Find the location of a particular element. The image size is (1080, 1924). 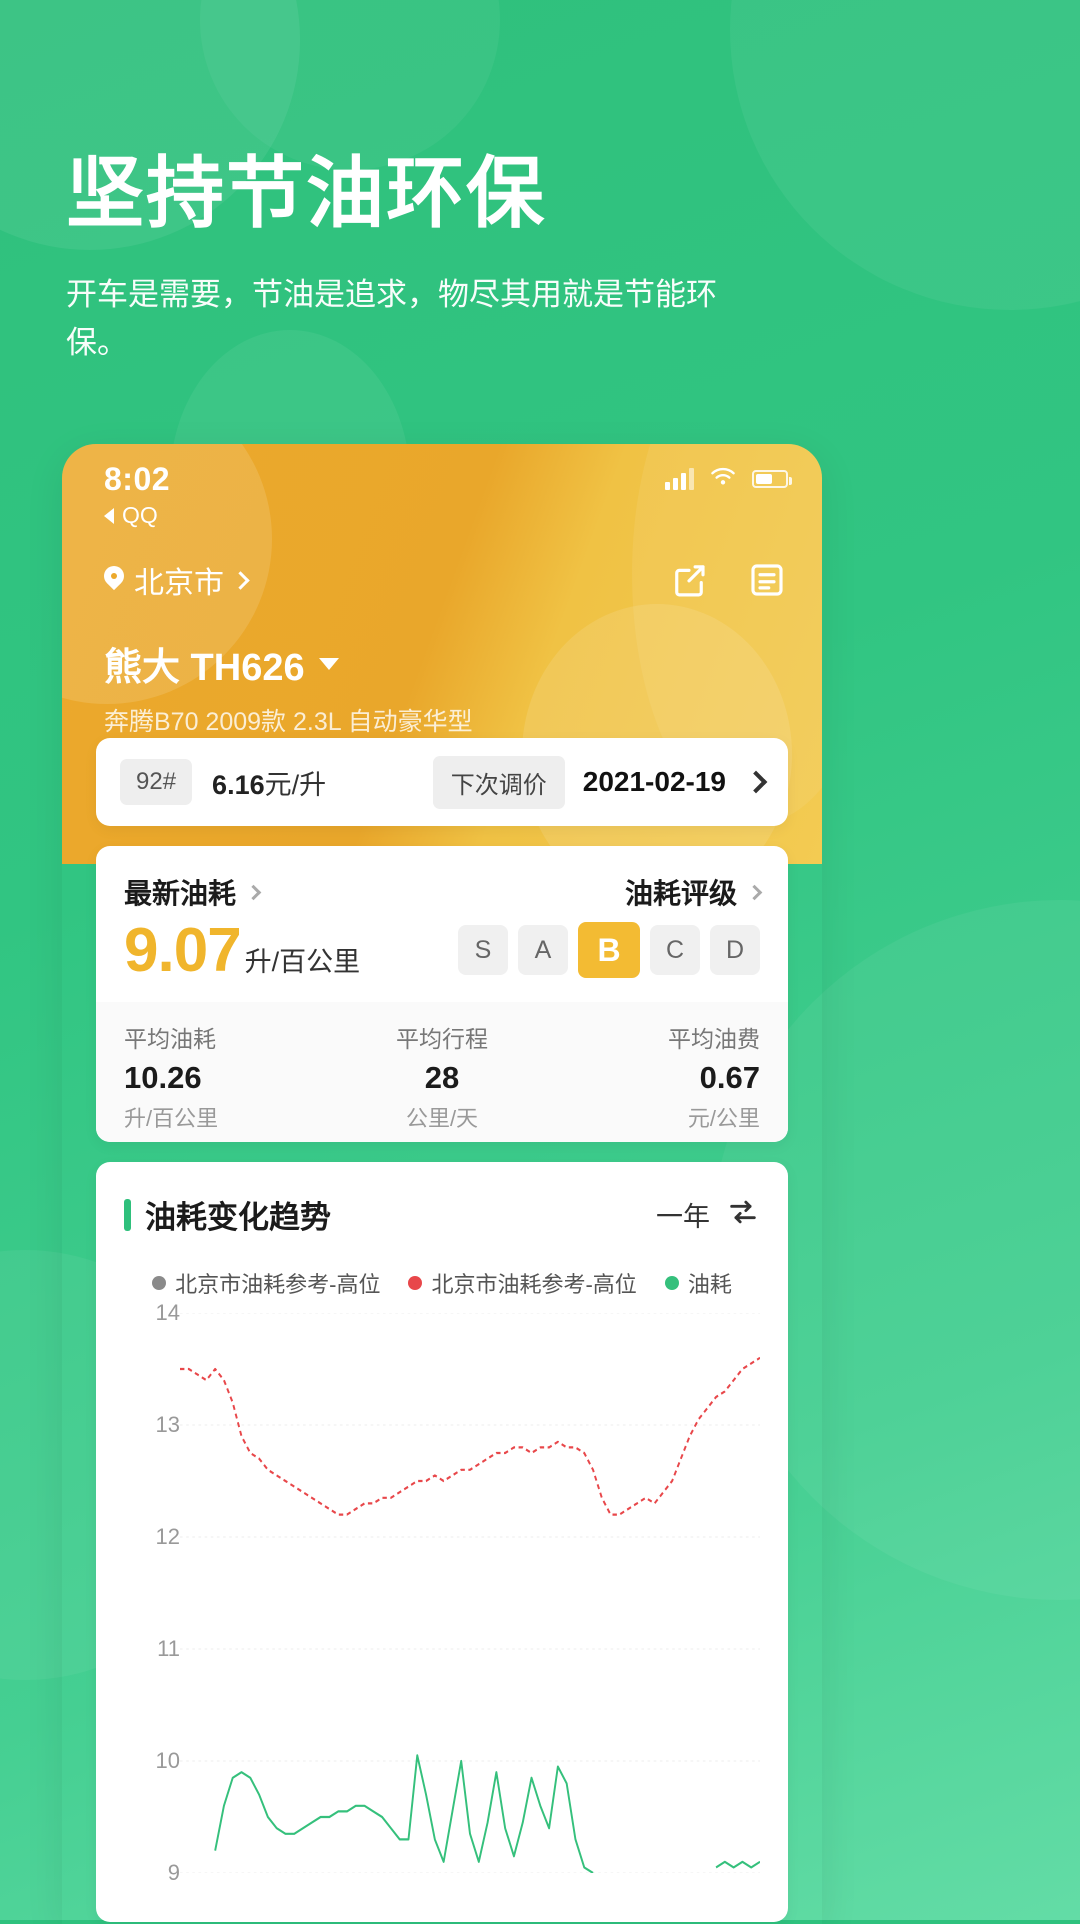

stat-item: 平均油费 0.67 元/公里 is located at coordinates (654, 1076).